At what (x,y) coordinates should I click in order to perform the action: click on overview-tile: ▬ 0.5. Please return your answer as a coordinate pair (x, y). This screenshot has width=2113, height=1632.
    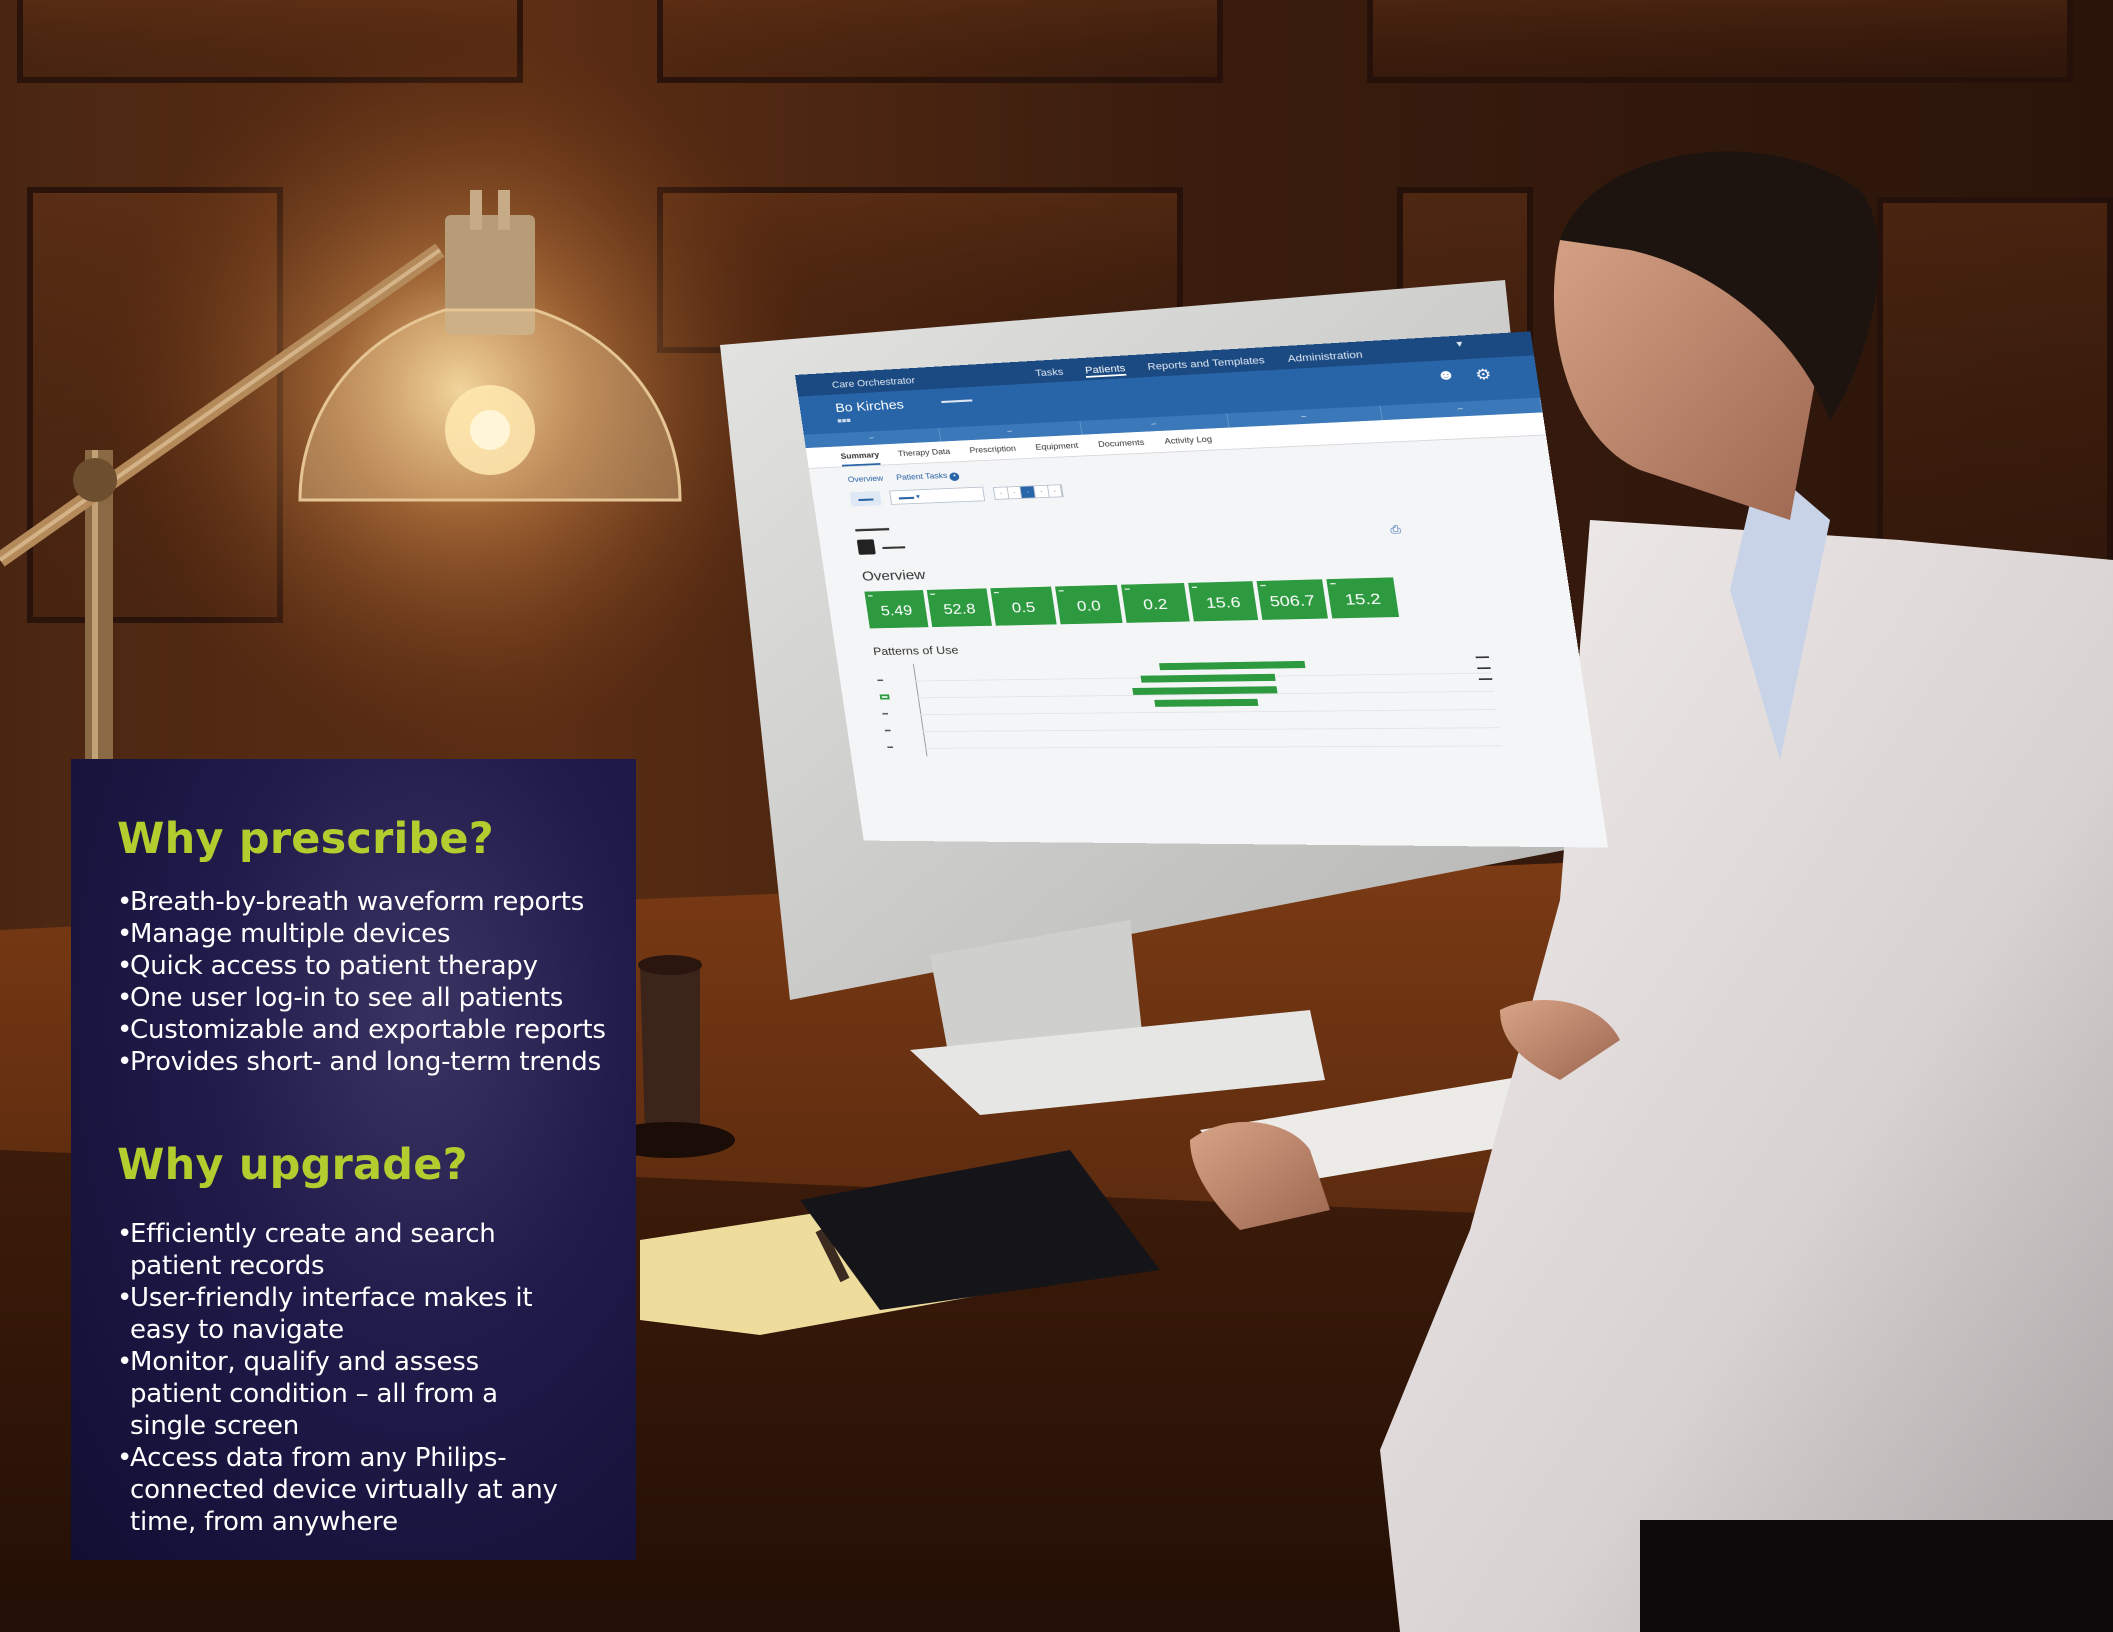
    Looking at the image, I should click on (1023, 606).